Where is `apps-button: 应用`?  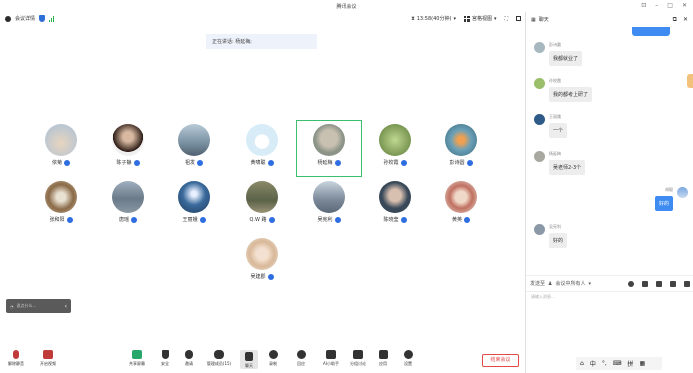 apps-button: 应用 is located at coordinates (383, 358).